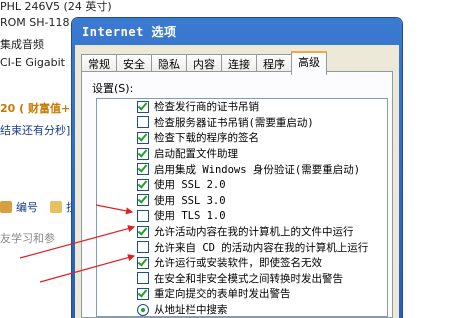 The height and width of the screenshot is (318, 450). What do you see at coordinates (191, 310) in the screenshot?
I see `settings-item-label: 从地址栏中搜索` at bounding box center [191, 310].